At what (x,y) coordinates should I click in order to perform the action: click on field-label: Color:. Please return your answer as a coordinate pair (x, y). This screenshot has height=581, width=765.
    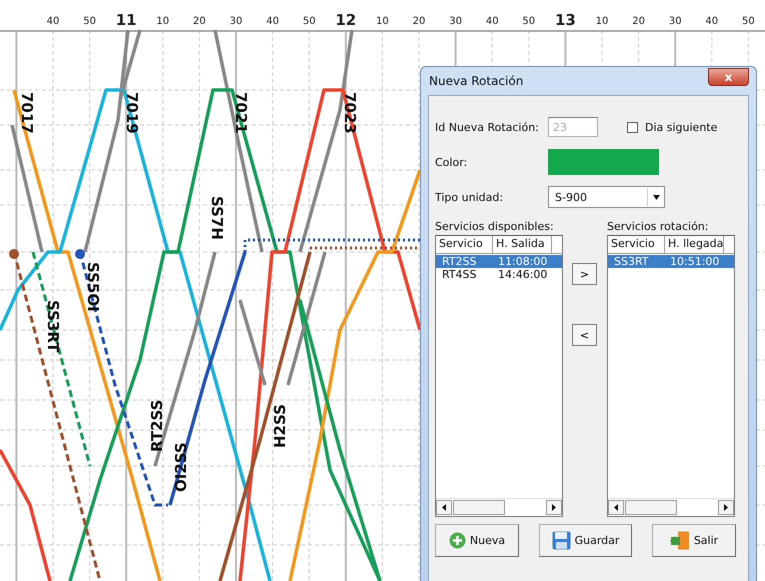
    Looking at the image, I should click on (451, 162).